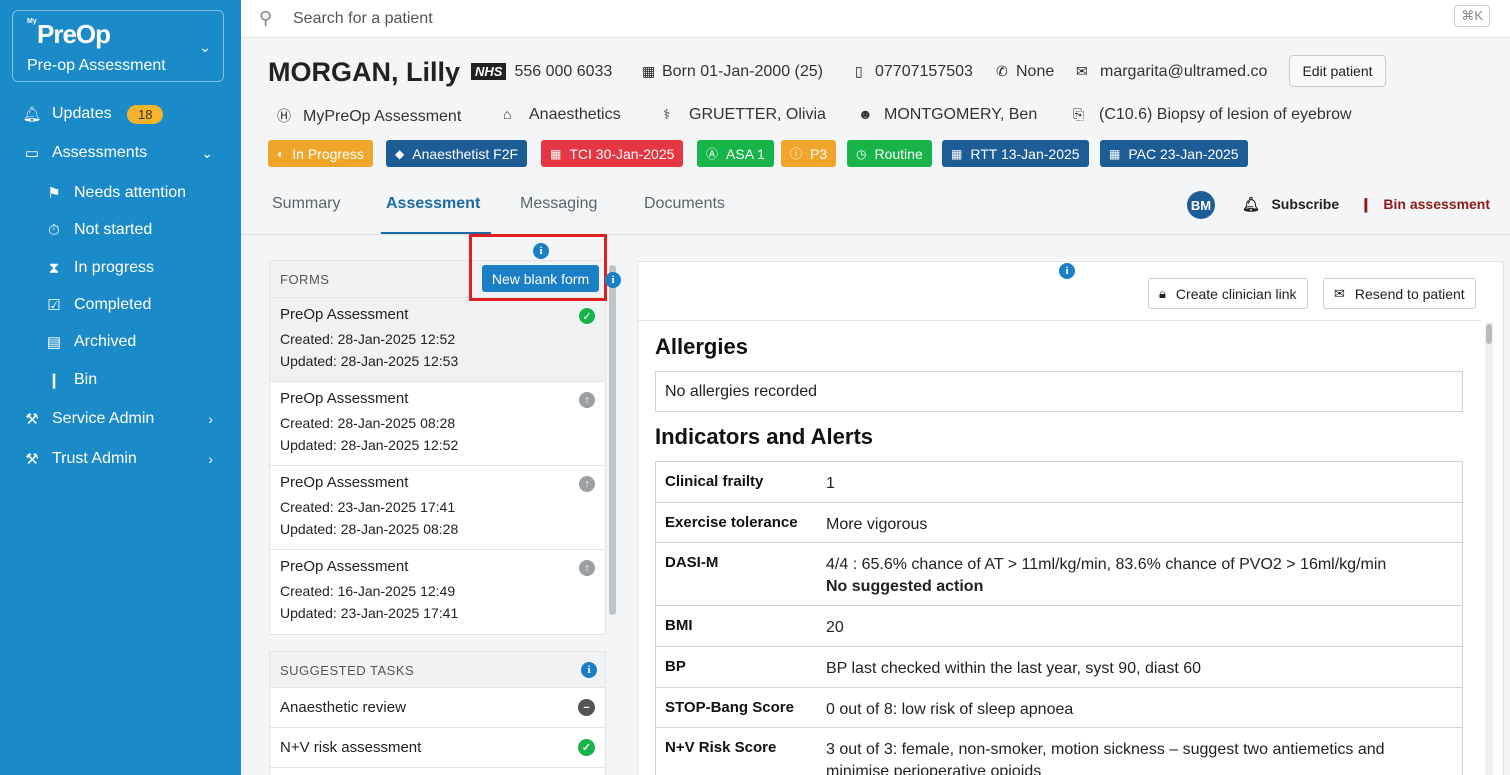 The width and height of the screenshot is (1510, 775). What do you see at coordinates (54, 380) in the screenshot?
I see `trash-icon: ❙` at bounding box center [54, 380].